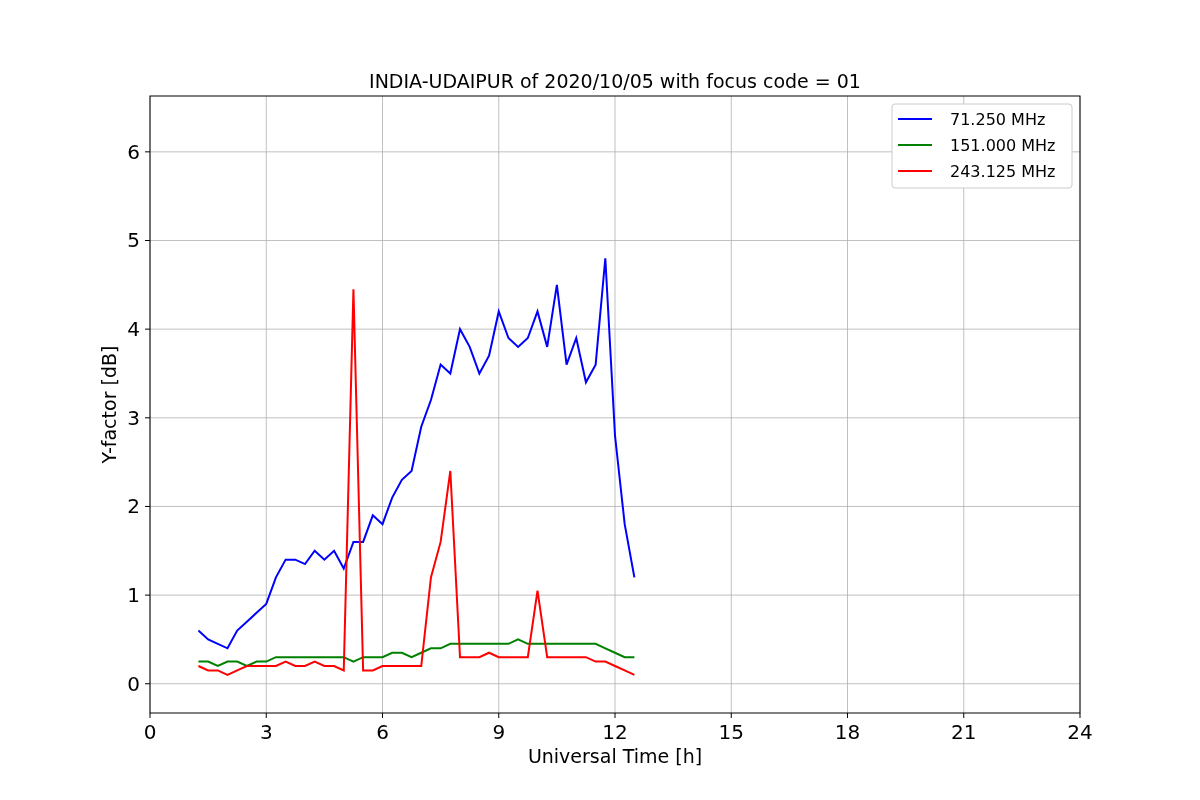 The height and width of the screenshot is (800, 1200). What do you see at coordinates (133, 151) in the screenshot?
I see `y-tick-label: 6` at bounding box center [133, 151].